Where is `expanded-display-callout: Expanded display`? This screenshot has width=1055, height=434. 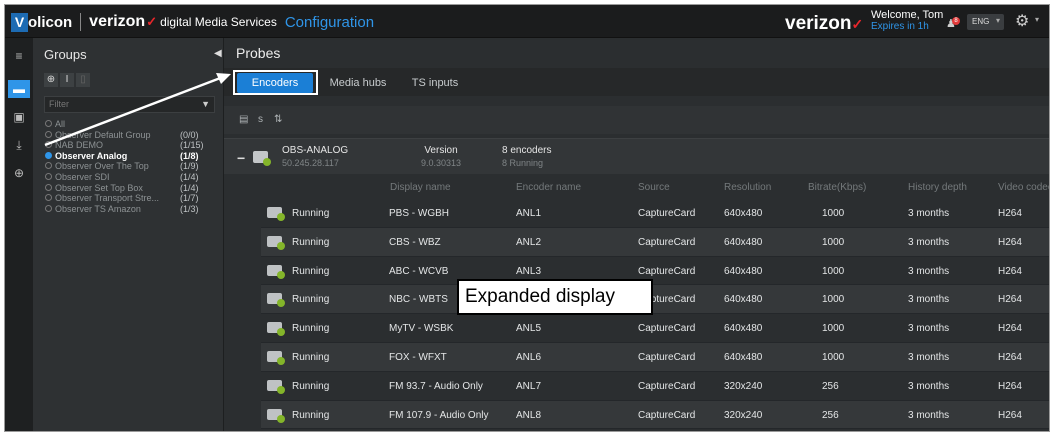
expanded-display-callout: Expanded display is located at coordinates (555, 297).